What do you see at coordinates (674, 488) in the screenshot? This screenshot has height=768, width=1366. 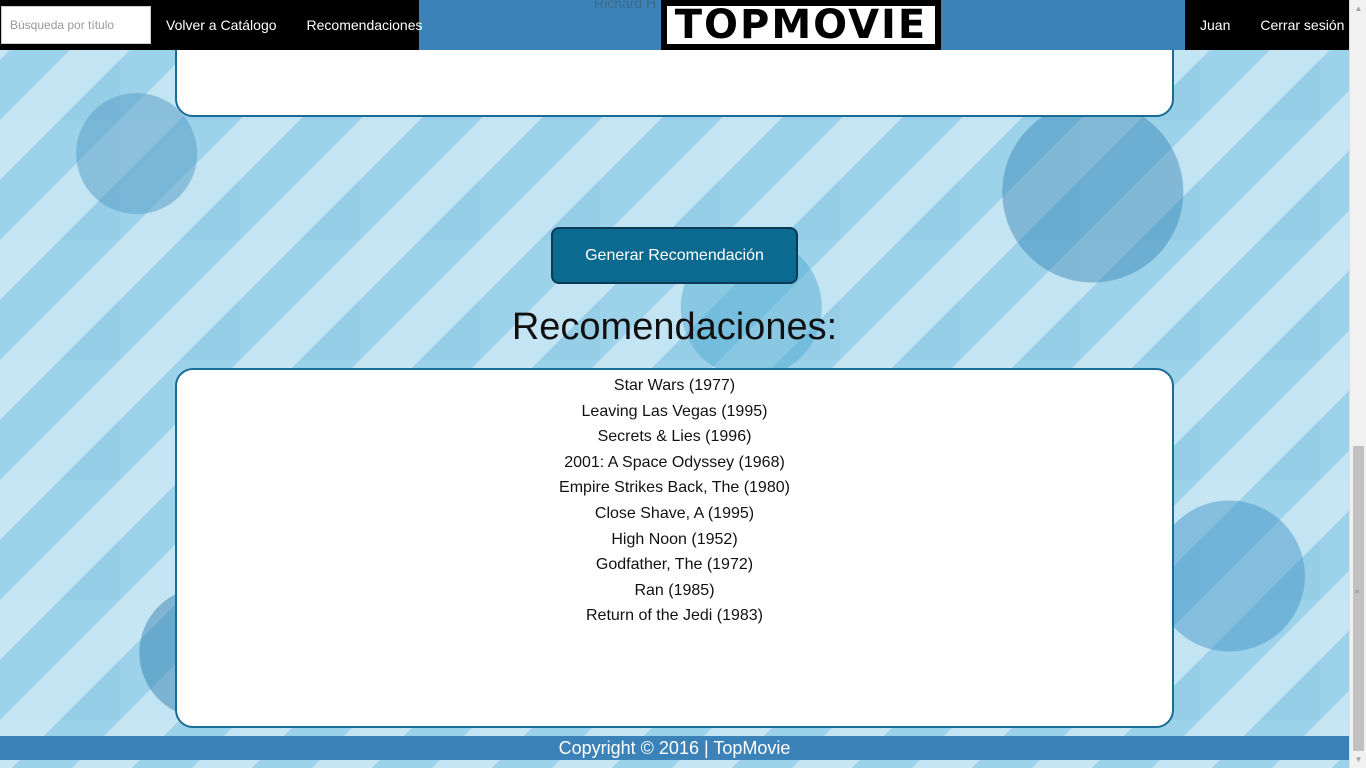 I see `list-item: Empire Strikes Back, The (1980)` at bounding box center [674, 488].